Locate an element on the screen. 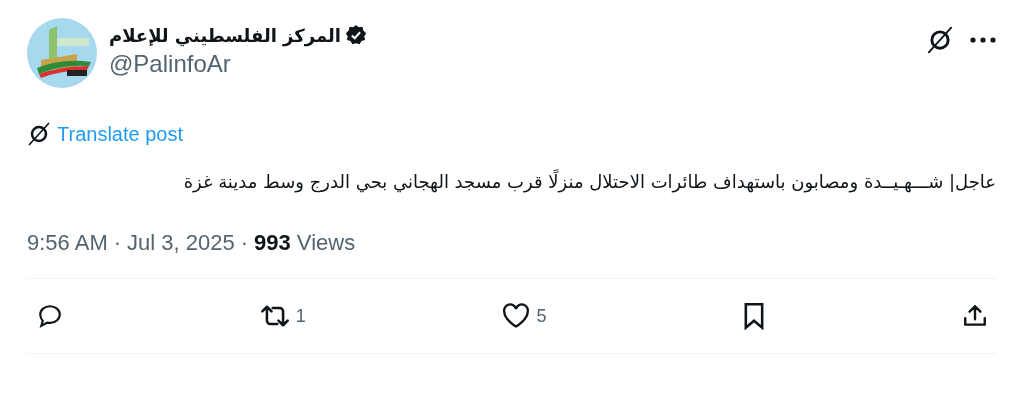 Image resolution: width=1024 pixels, height=420 pixels. like-button: 5 is located at coordinates (524, 316).